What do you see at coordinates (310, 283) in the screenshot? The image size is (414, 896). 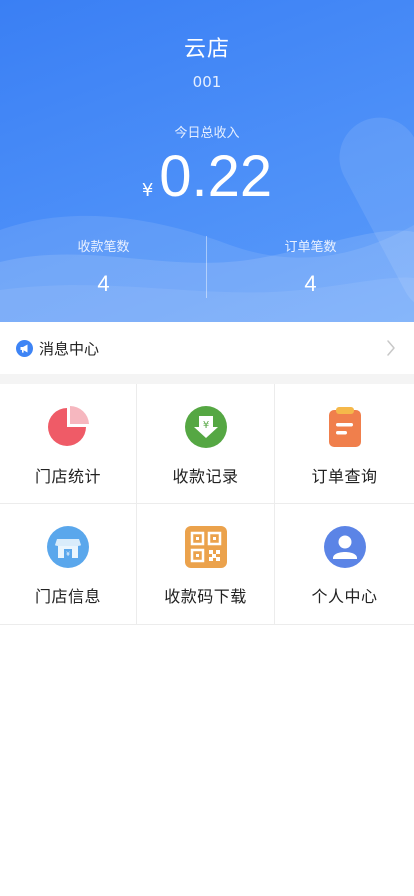 I see `order-count-value: 4` at bounding box center [310, 283].